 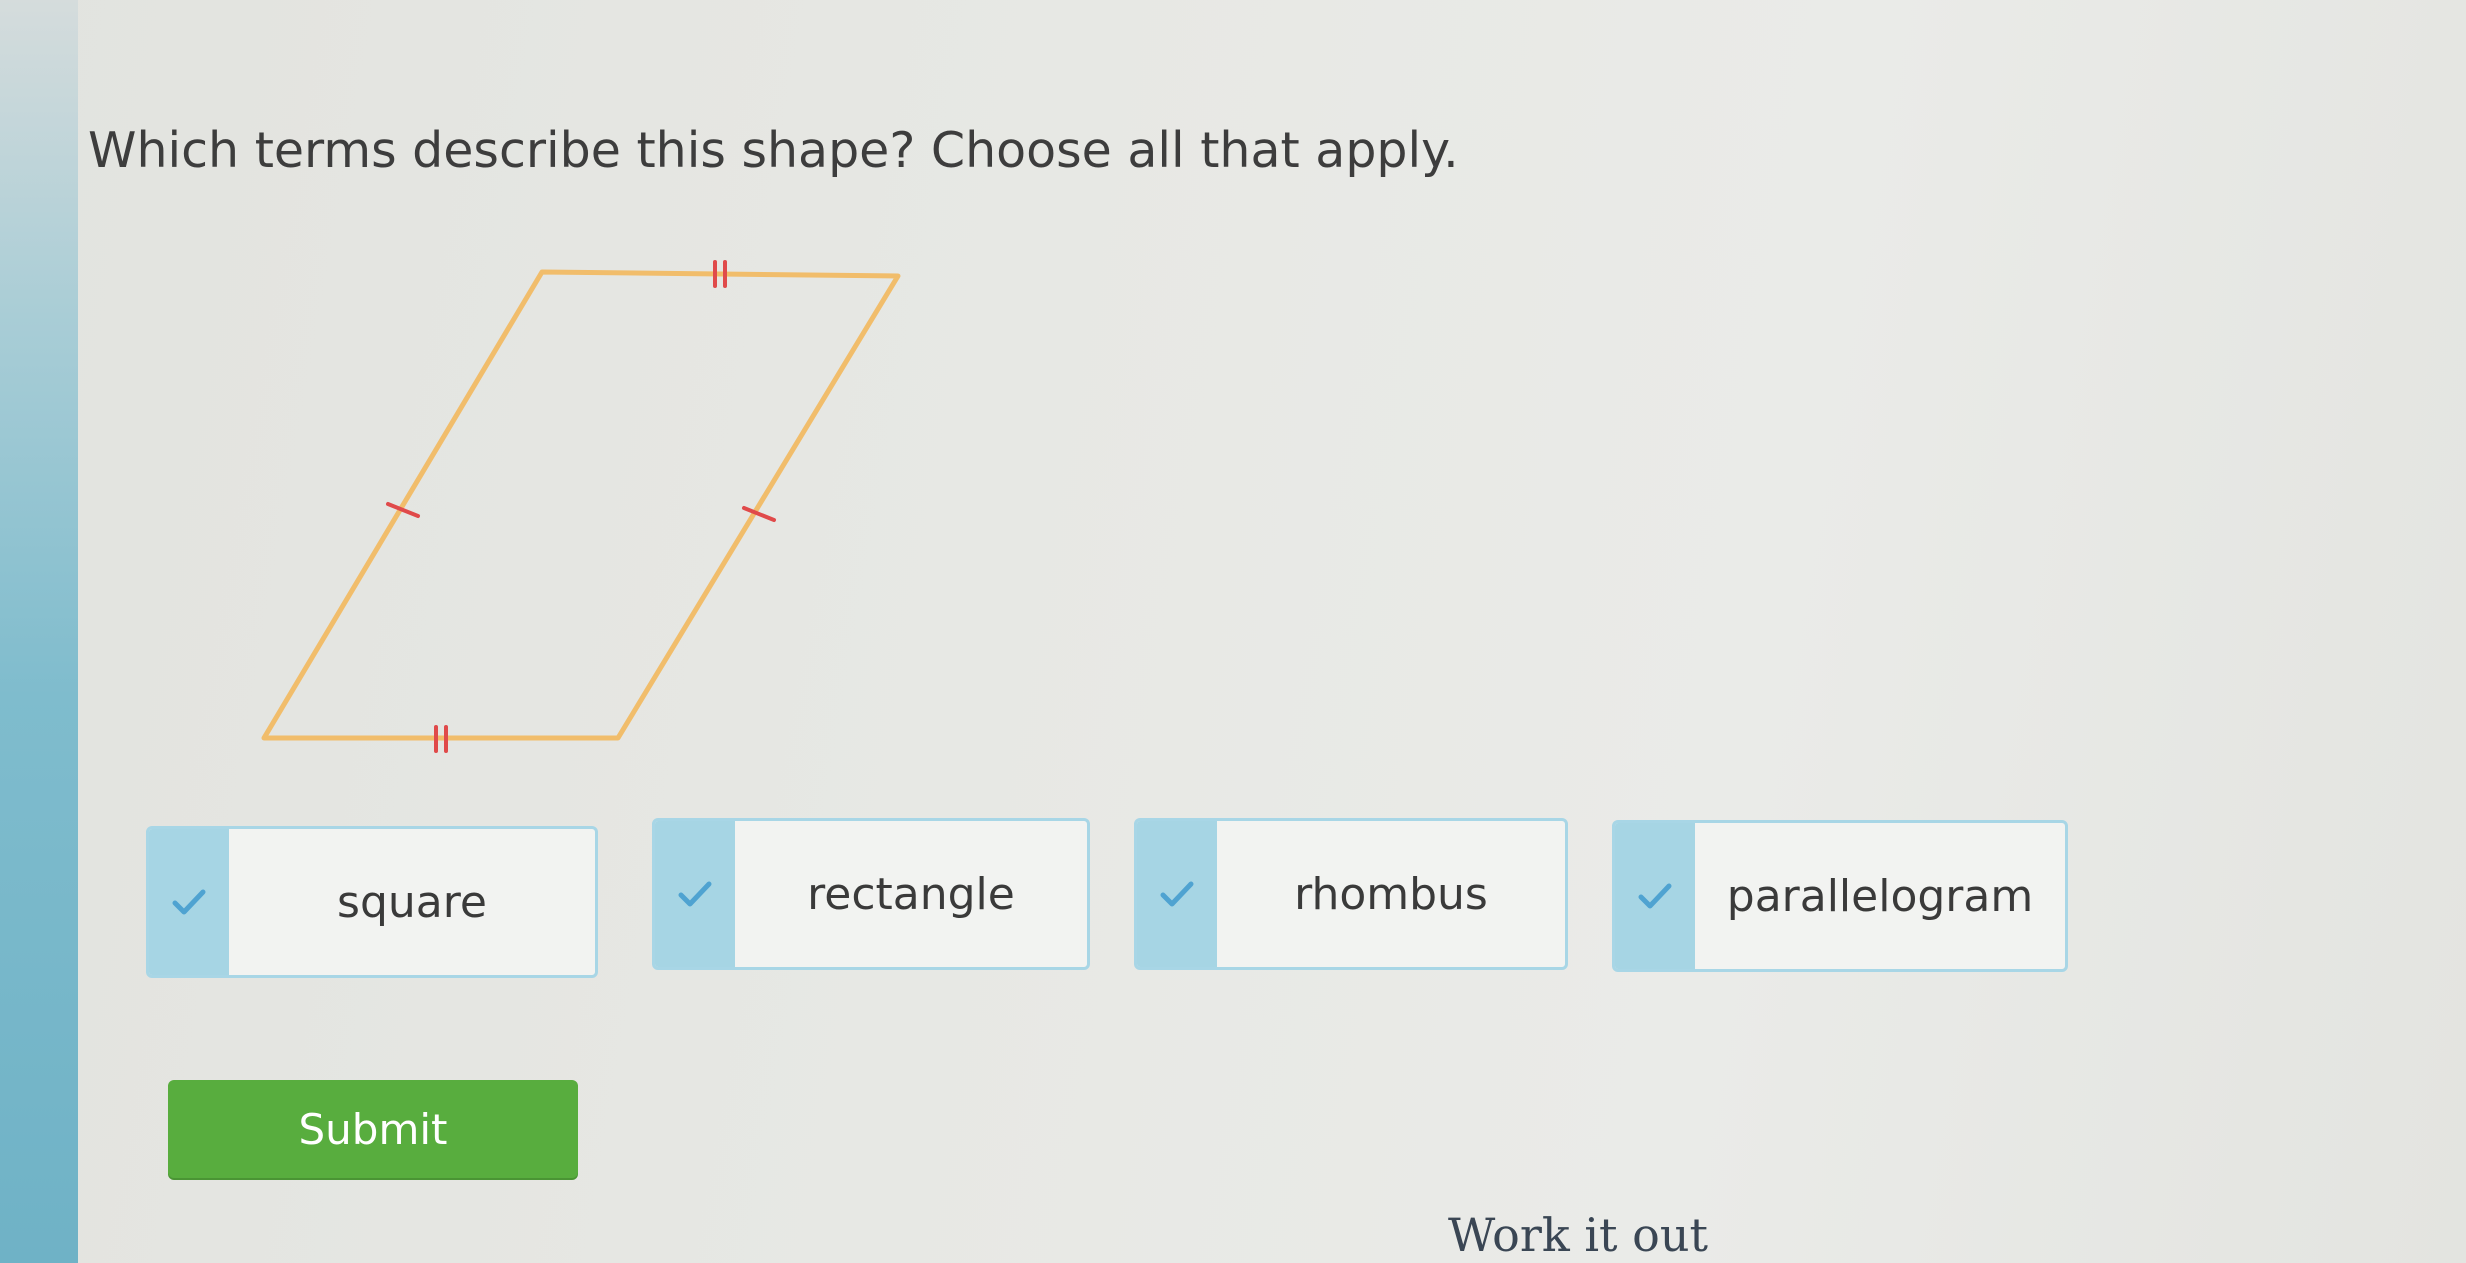 What do you see at coordinates (39, 631) in the screenshot?
I see `left-edge-strip` at bounding box center [39, 631].